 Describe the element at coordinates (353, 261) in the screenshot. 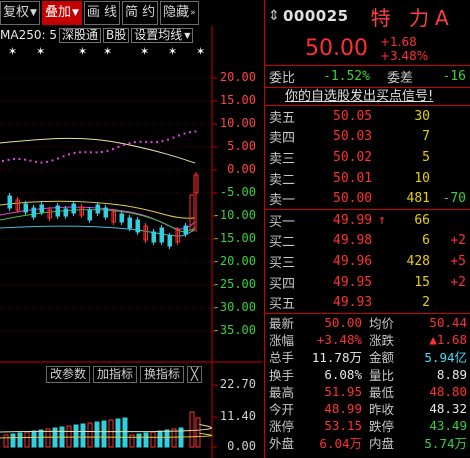

I see `level-price: 49.96` at that location.